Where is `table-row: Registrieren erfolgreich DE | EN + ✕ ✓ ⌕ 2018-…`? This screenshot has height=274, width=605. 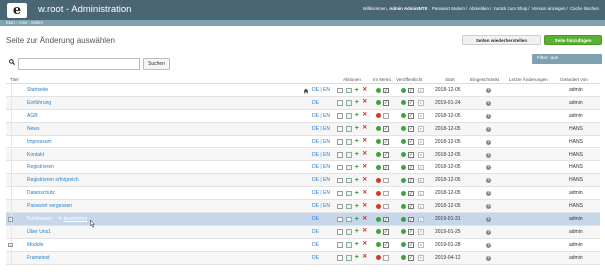 table-row: Registrieren erfolgreich DE | EN + ✕ ✓ ⌕ 2018-… is located at coordinates (303, 181).